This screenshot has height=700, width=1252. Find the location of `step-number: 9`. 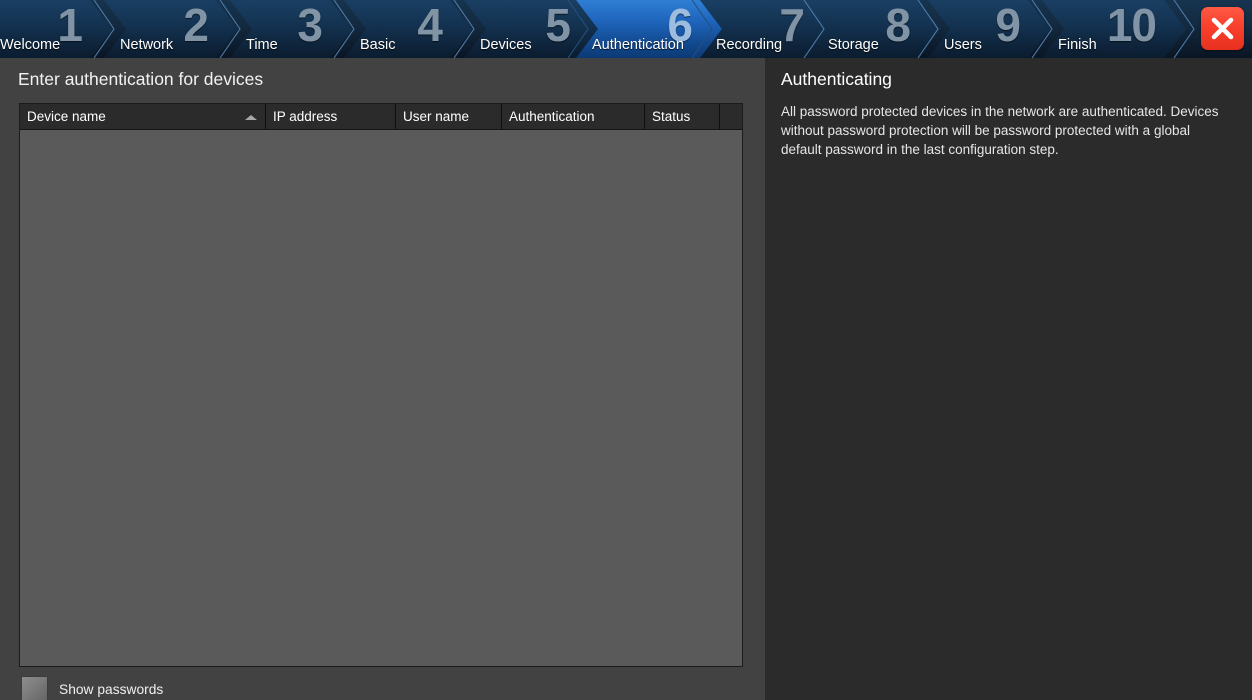

step-number: 9 is located at coordinates (1008, 25).